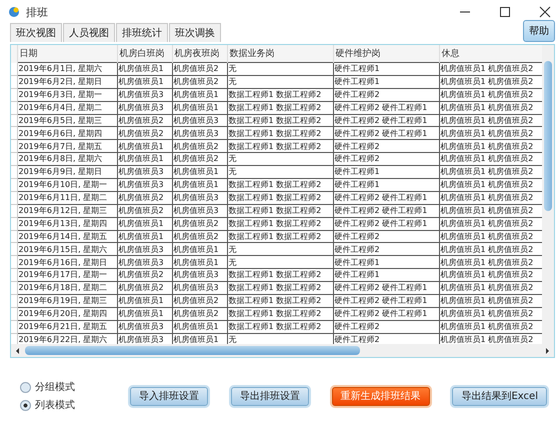 The image size is (559, 429). I want to click on action-button: 导入排班设置, so click(169, 396).